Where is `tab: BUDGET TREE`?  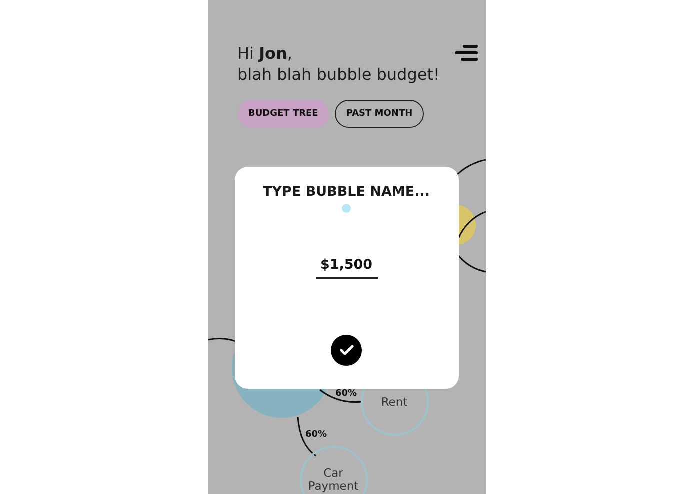 tab: BUDGET TREE is located at coordinates (284, 114).